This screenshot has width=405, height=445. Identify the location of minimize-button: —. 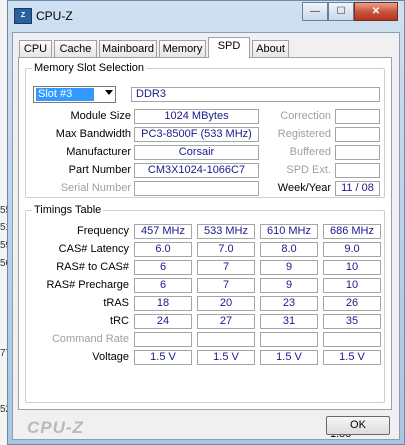
(315, 11).